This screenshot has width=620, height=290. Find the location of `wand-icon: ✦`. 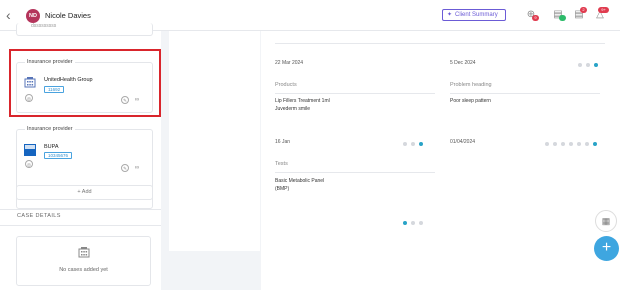

wand-icon: ✦ is located at coordinates (450, 15).